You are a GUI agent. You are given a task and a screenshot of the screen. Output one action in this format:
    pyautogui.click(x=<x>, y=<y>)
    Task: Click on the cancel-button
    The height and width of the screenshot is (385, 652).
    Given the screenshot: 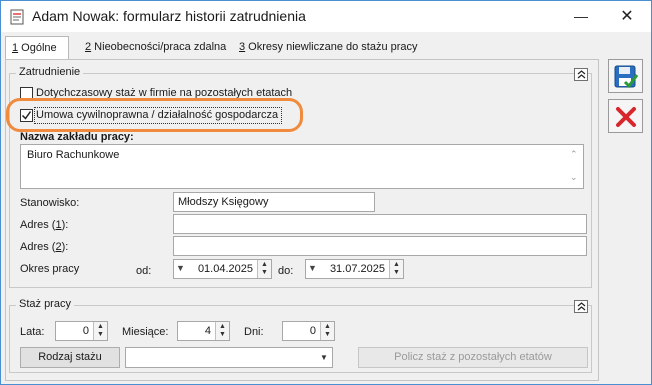 What is the action you would take?
    pyautogui.click(x=625, y=116)
    